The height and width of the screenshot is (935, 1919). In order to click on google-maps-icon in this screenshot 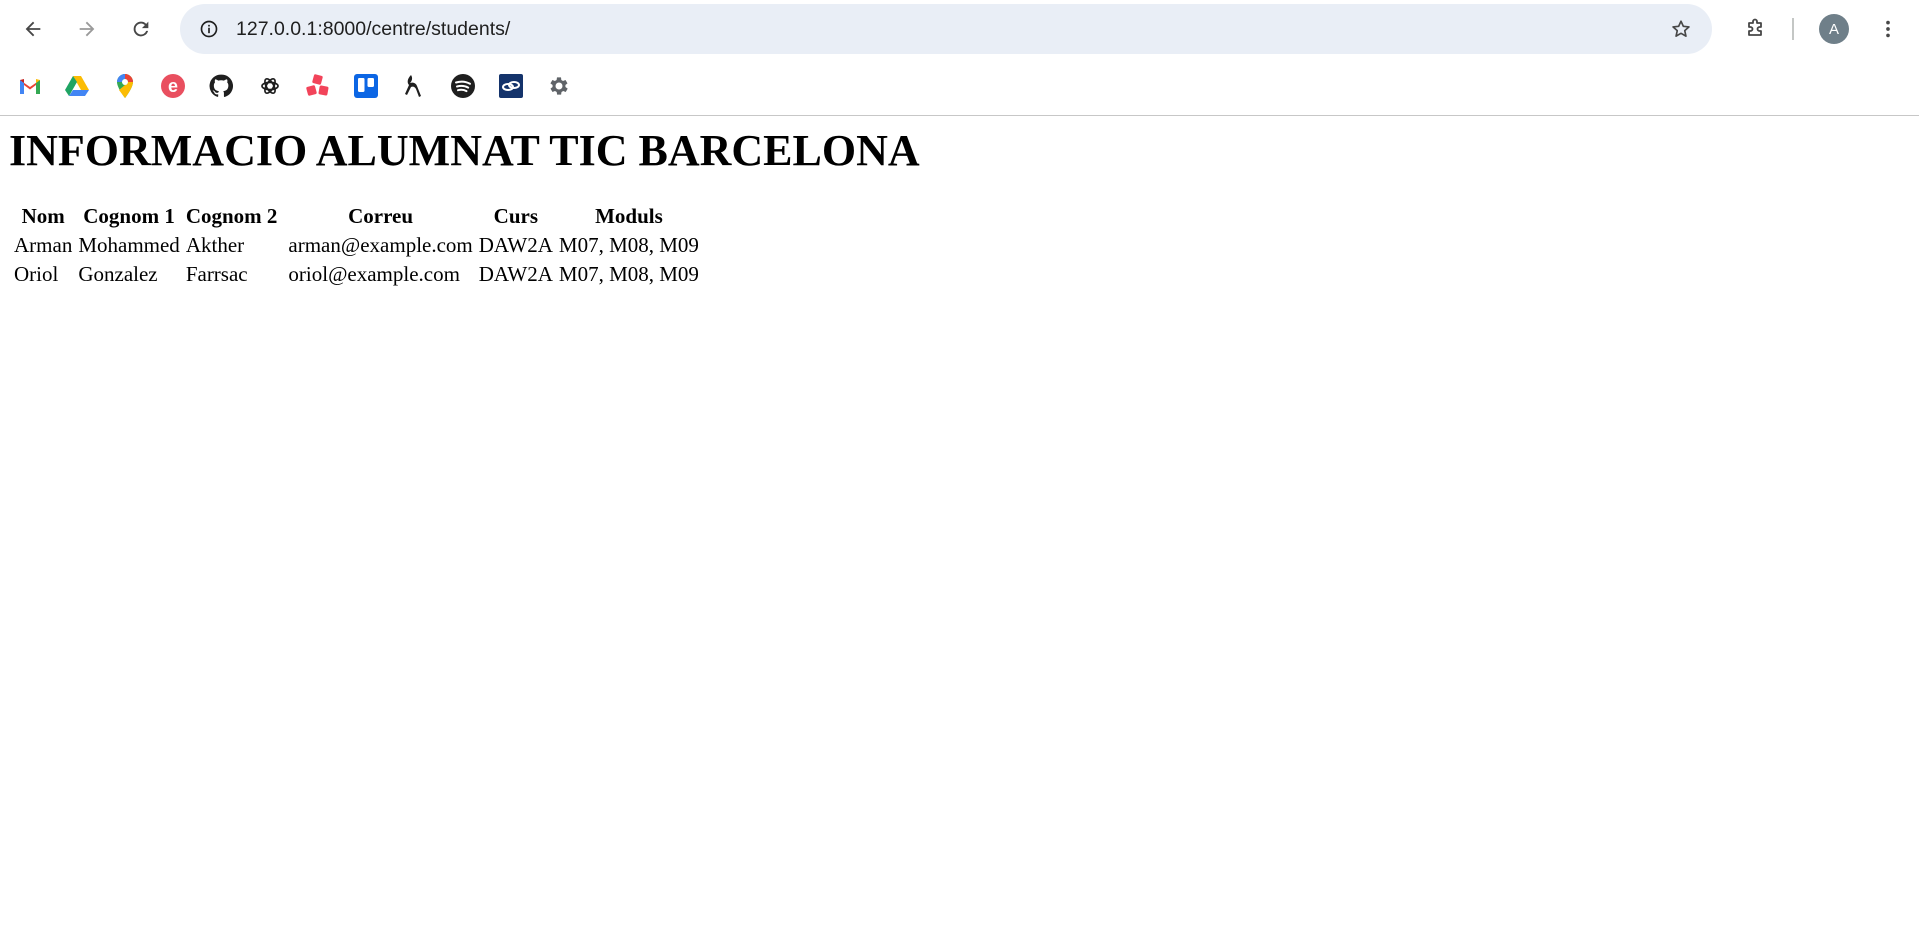, I will do `click(125, 86)`.